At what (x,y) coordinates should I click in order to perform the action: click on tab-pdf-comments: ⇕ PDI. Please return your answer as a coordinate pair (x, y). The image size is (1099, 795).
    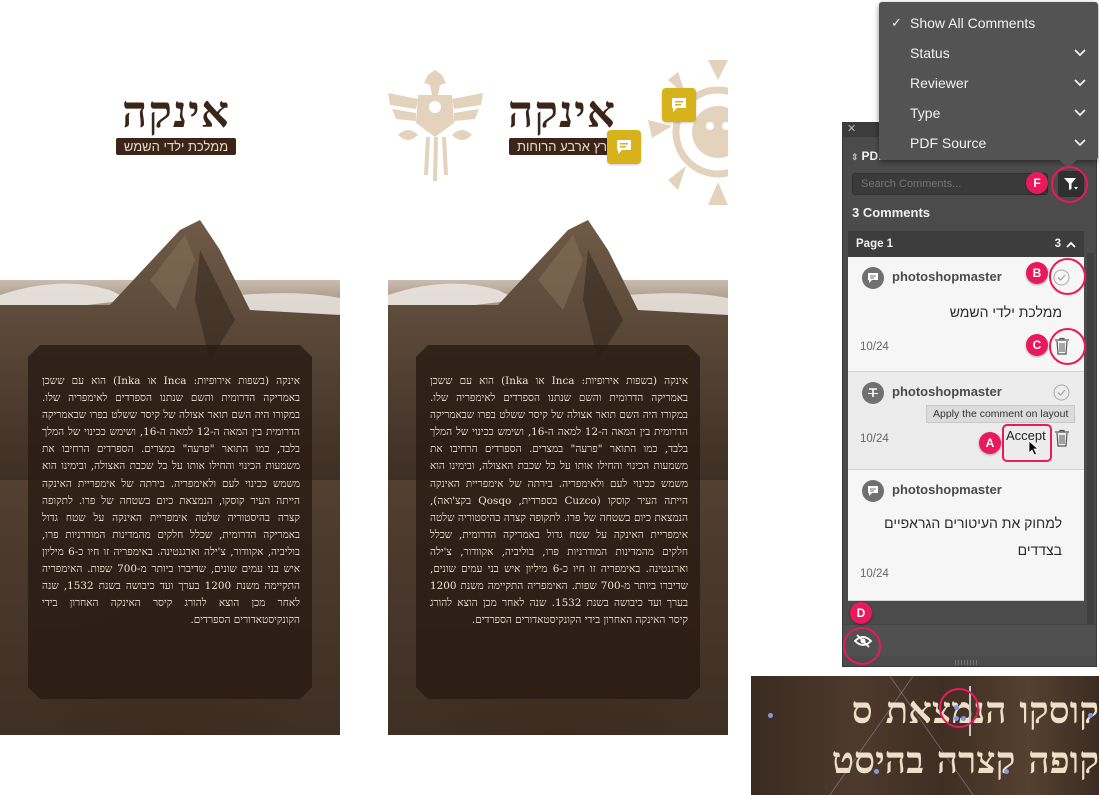
    Looking at the image, I should click on (866, 156).